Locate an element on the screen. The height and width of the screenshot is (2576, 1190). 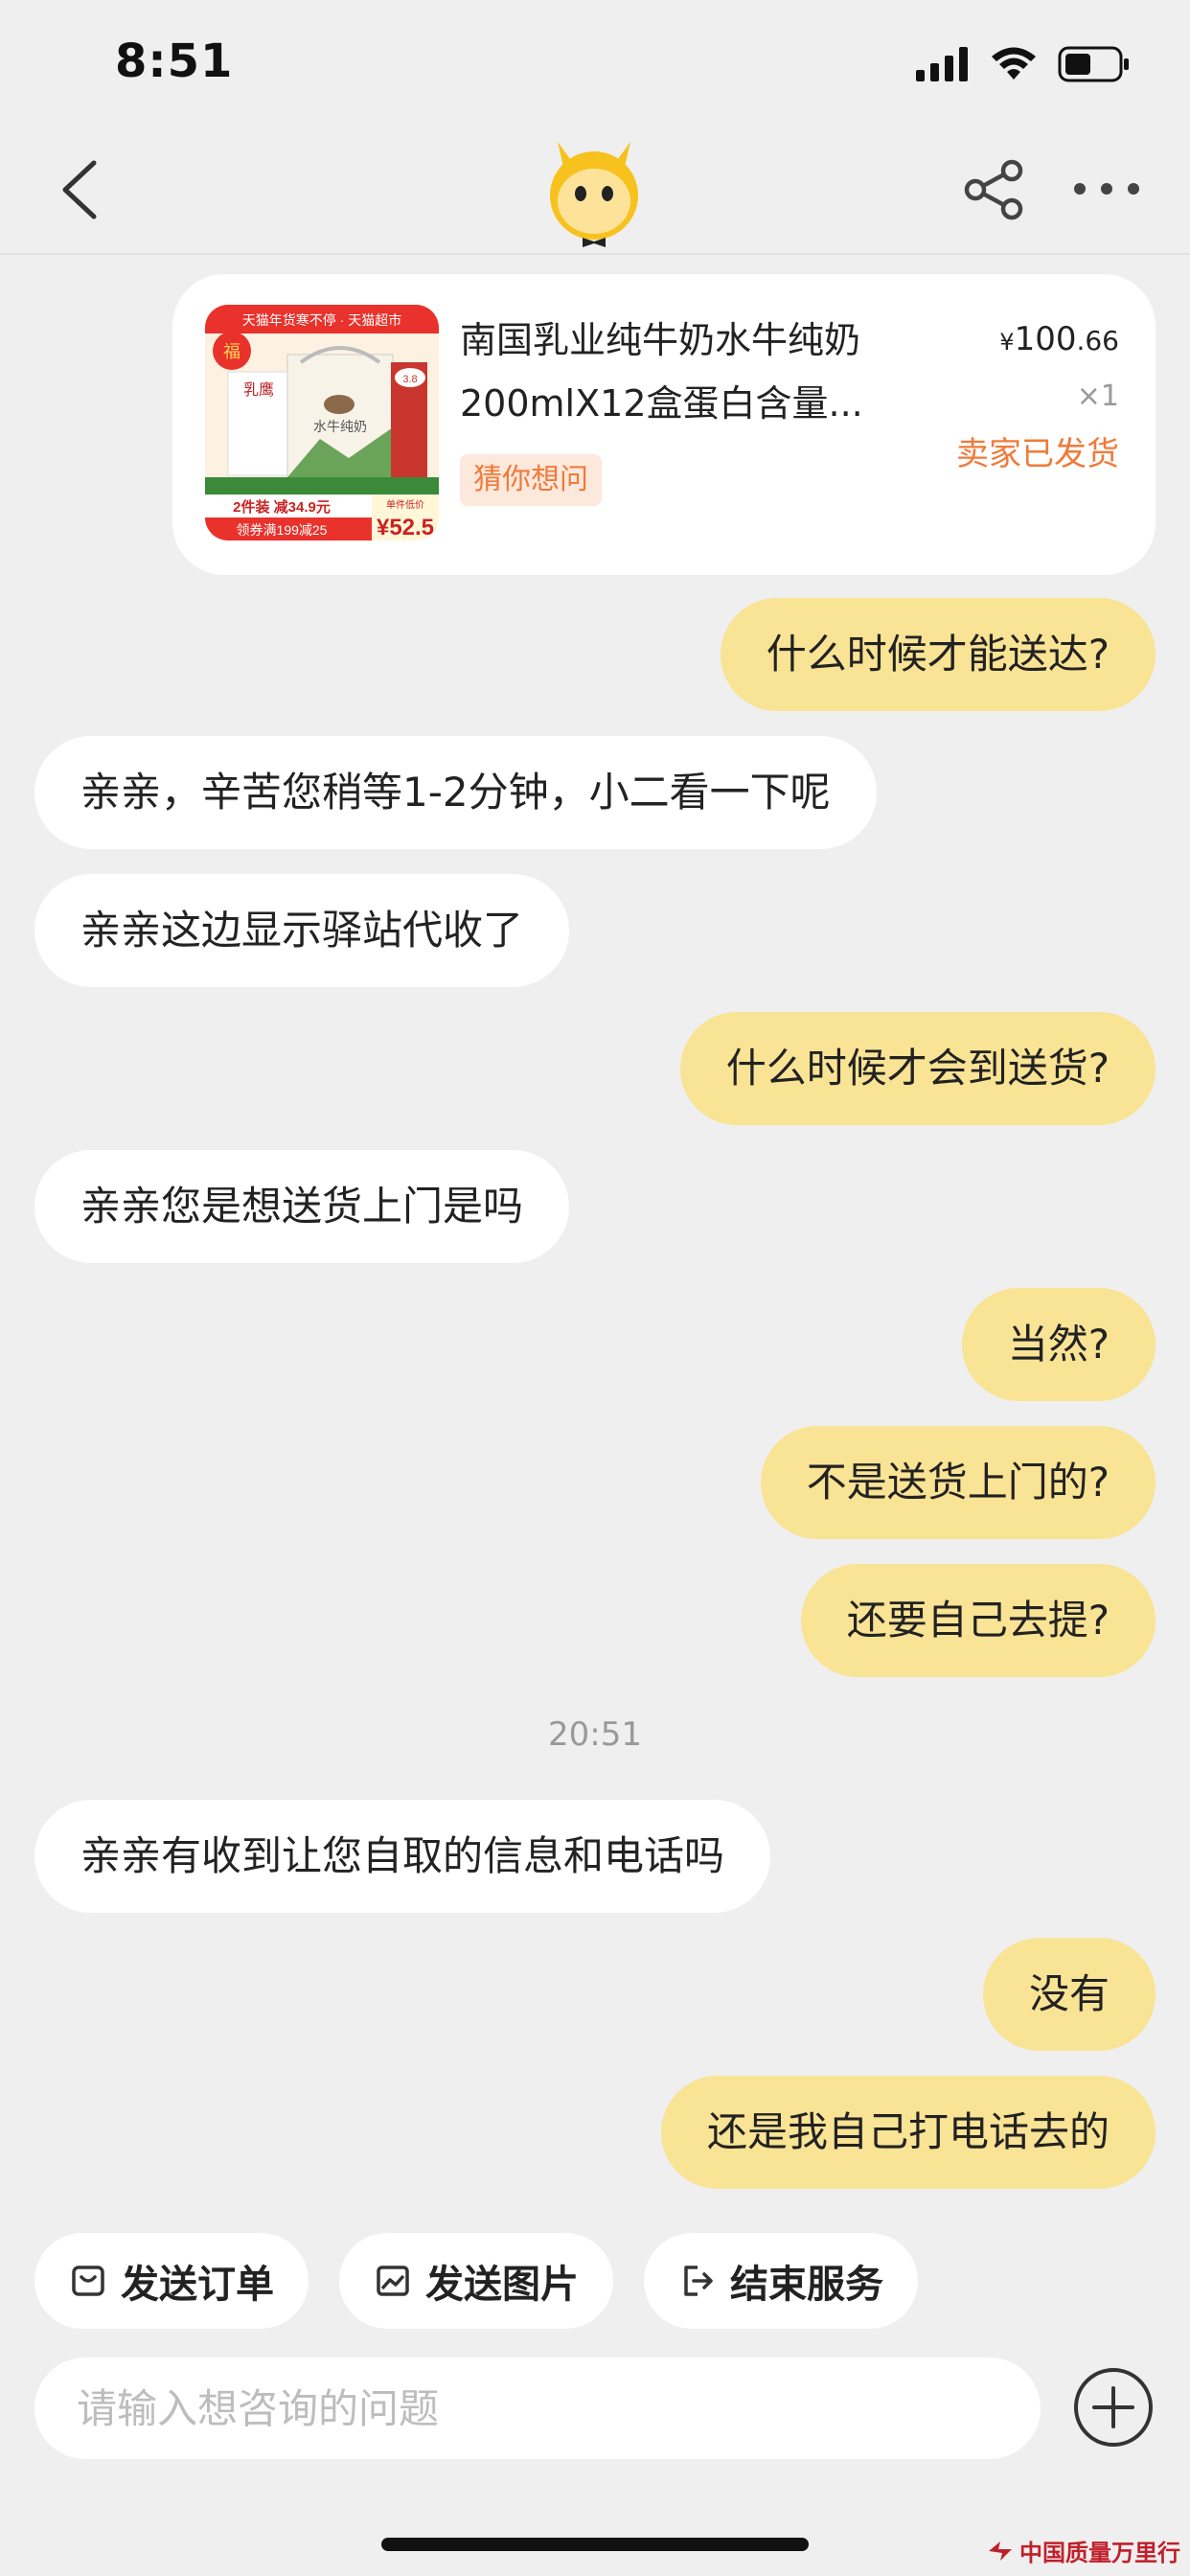
status-icons is located at coordinates (1023, 64).